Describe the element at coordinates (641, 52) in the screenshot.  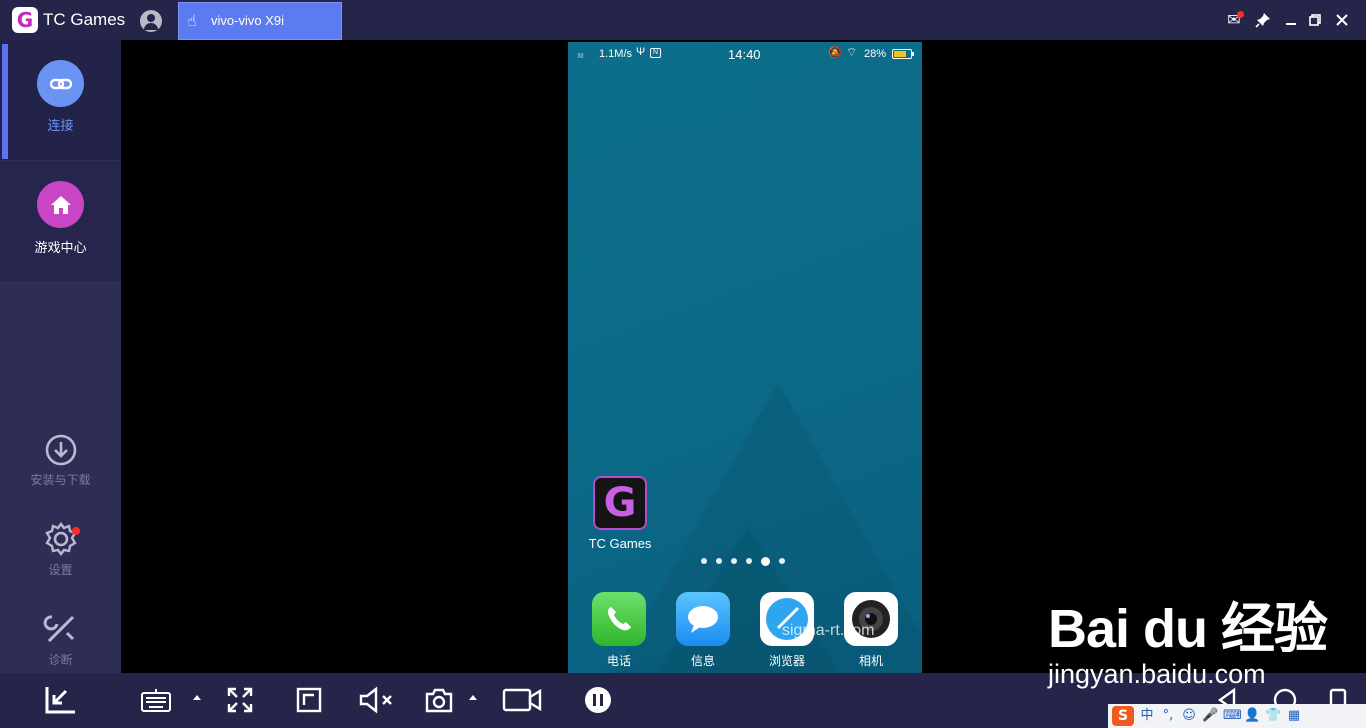
I see `usb-icon: Ψ` at that location.